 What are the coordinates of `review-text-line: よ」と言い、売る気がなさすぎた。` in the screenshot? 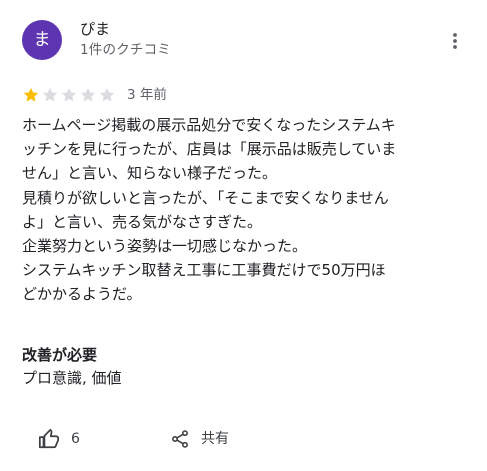 It's located at (142, 221).